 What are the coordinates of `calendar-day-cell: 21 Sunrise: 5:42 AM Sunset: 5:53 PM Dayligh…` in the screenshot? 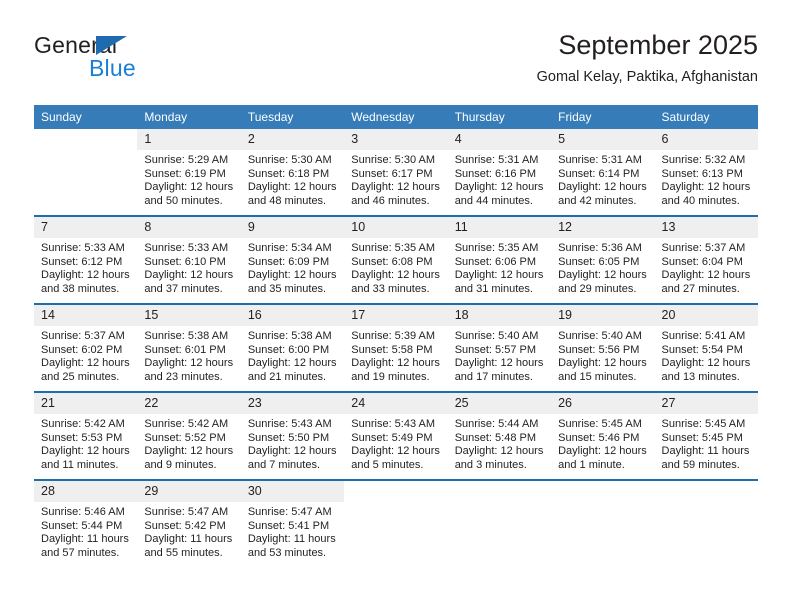 It's located at (86, 435).